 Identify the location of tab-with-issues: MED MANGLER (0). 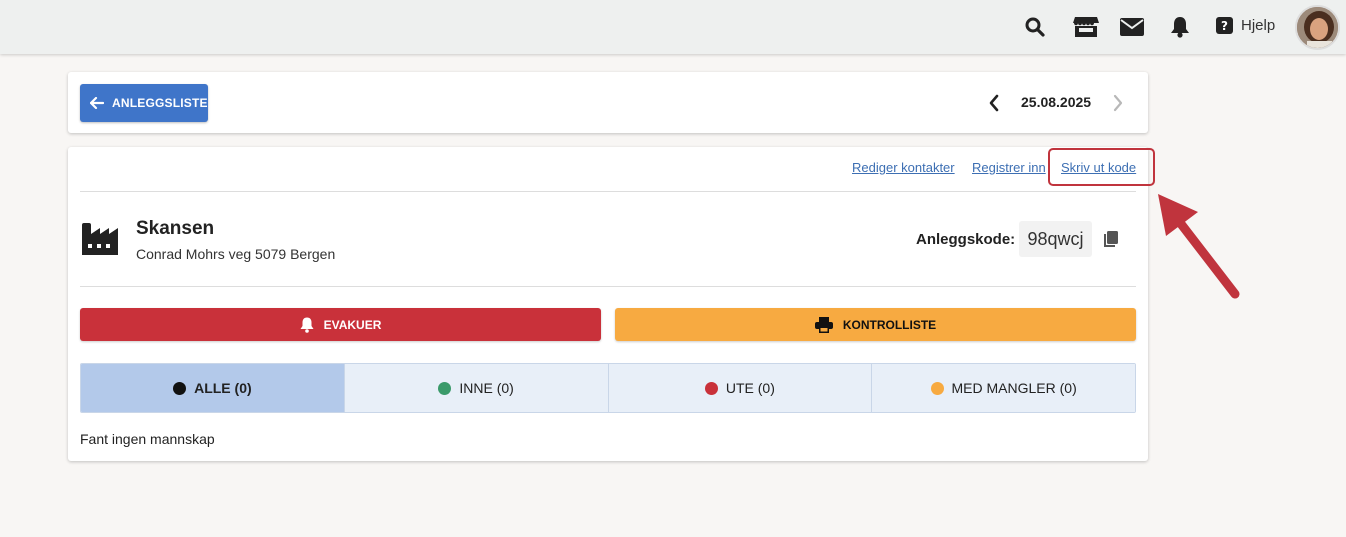
(1003, 388).